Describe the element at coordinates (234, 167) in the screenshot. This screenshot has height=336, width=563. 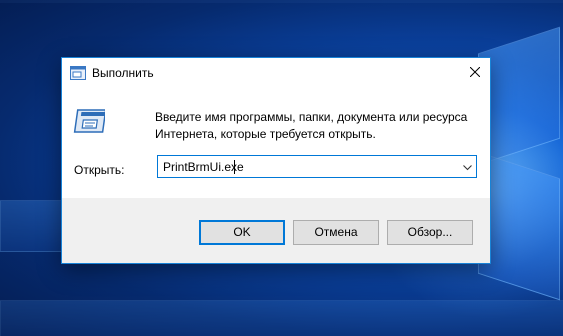
I see `text-caret` at that location.